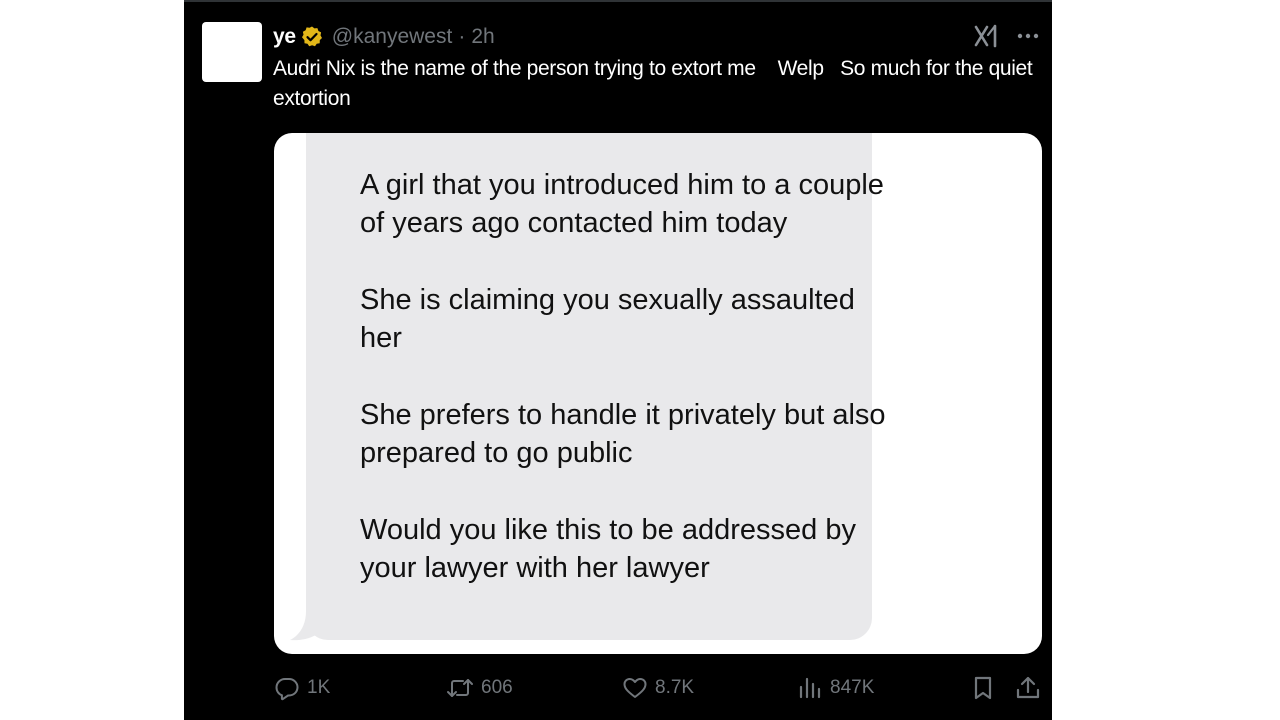  I want to click on views-button: 847K, so click(835, 688).